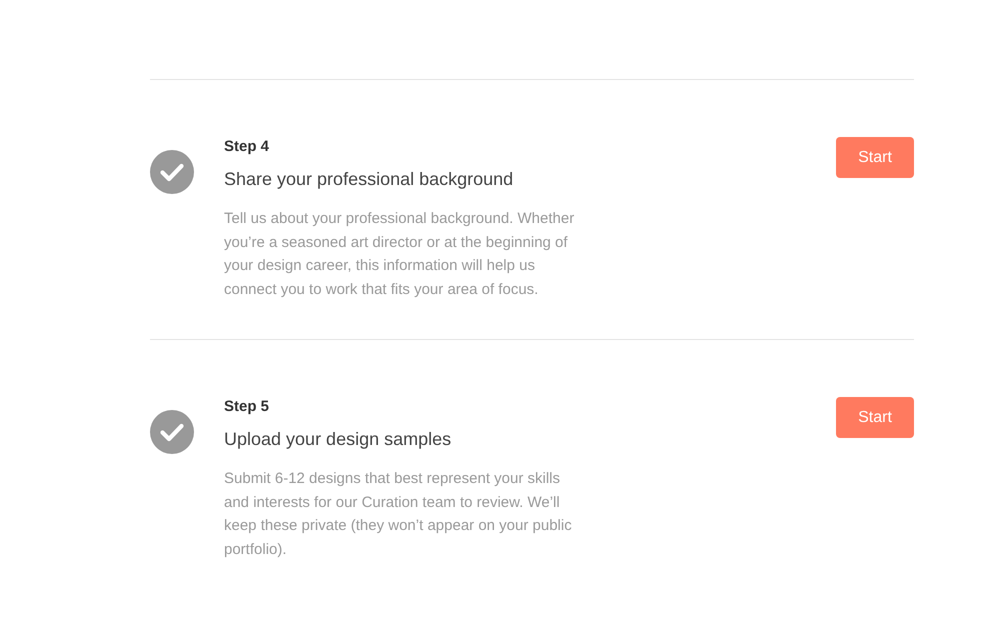 This screenshot has width=1000, height=642. I want to click on step-title: Upload your design samples, so click(338, 439).